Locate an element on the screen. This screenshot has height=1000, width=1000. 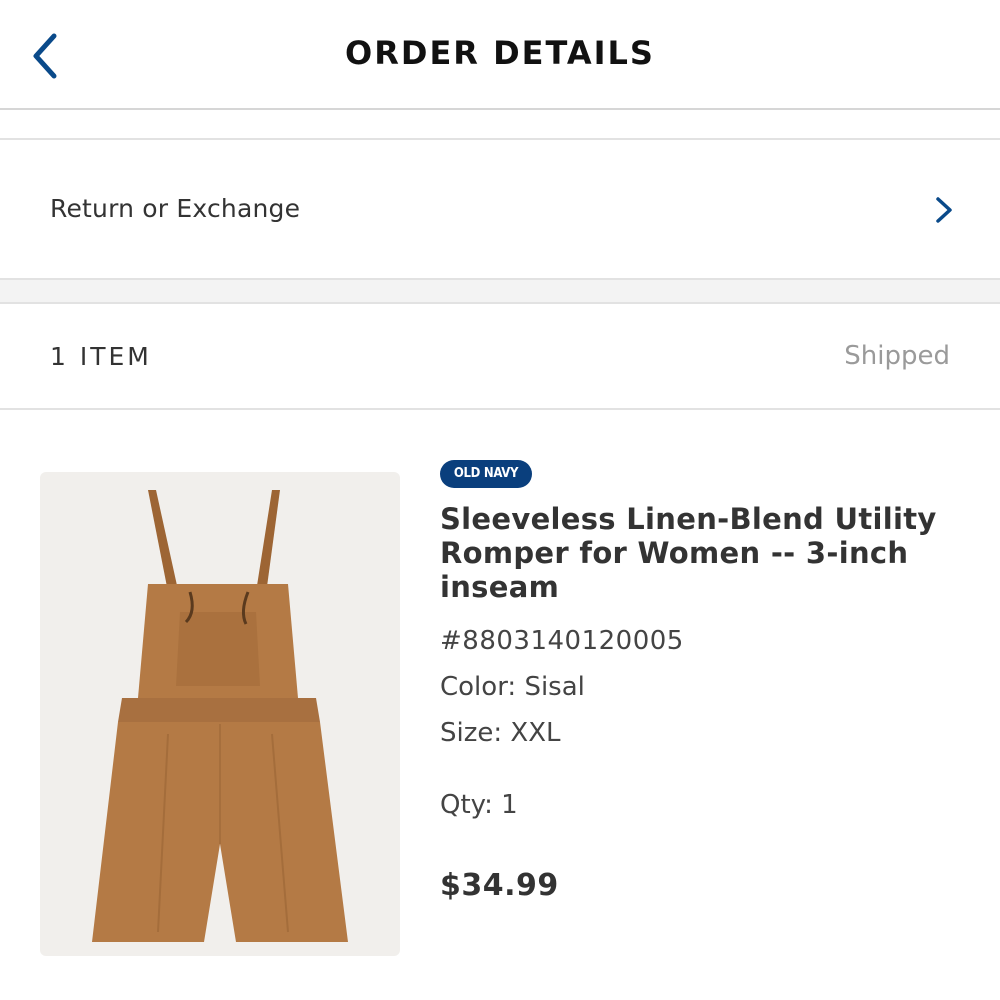
page-title: ORDER DETAILS is located at coordinates (500, 53).